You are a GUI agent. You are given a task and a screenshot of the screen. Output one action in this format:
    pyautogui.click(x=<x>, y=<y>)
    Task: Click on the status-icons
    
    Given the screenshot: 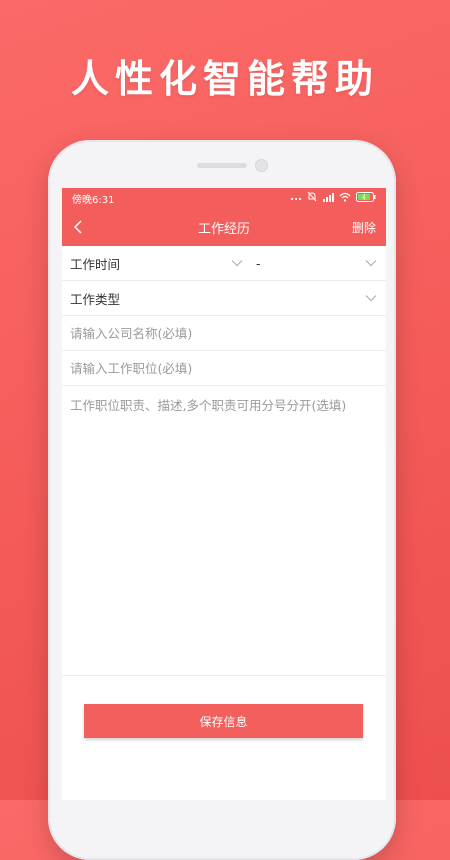 What is the action you would take?
    pyautogui.click(x=333, y=198)
    